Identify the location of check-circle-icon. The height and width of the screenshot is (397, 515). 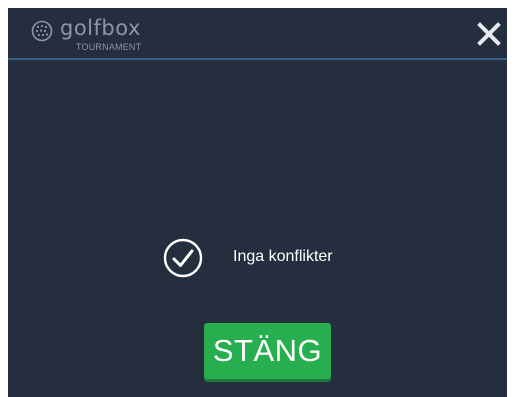
(183, 258).